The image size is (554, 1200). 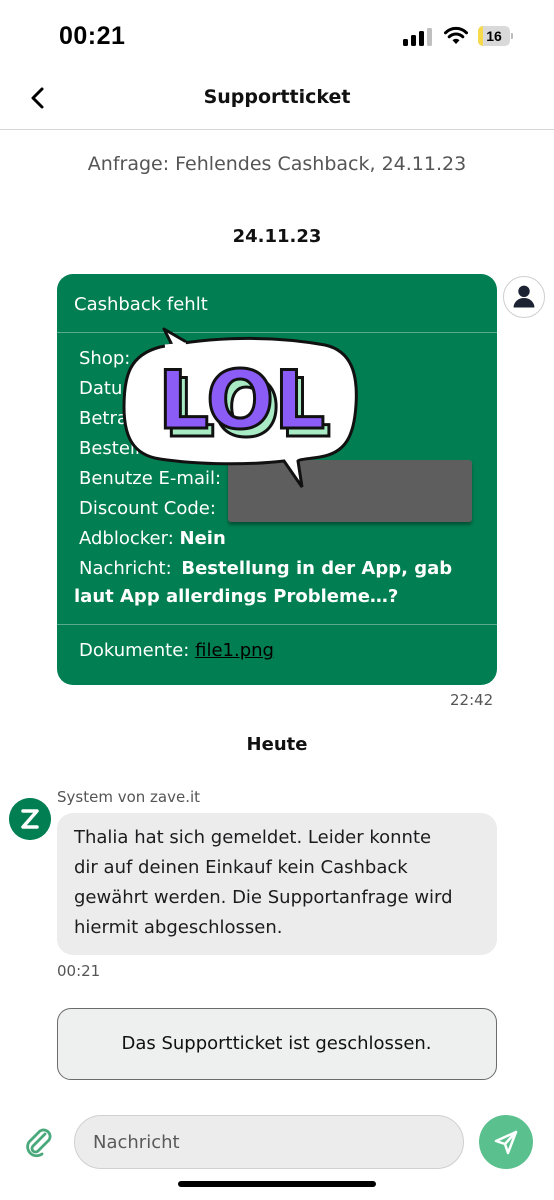 I want to click on status-bar: 00:21 16, so click(x=277, y=36).